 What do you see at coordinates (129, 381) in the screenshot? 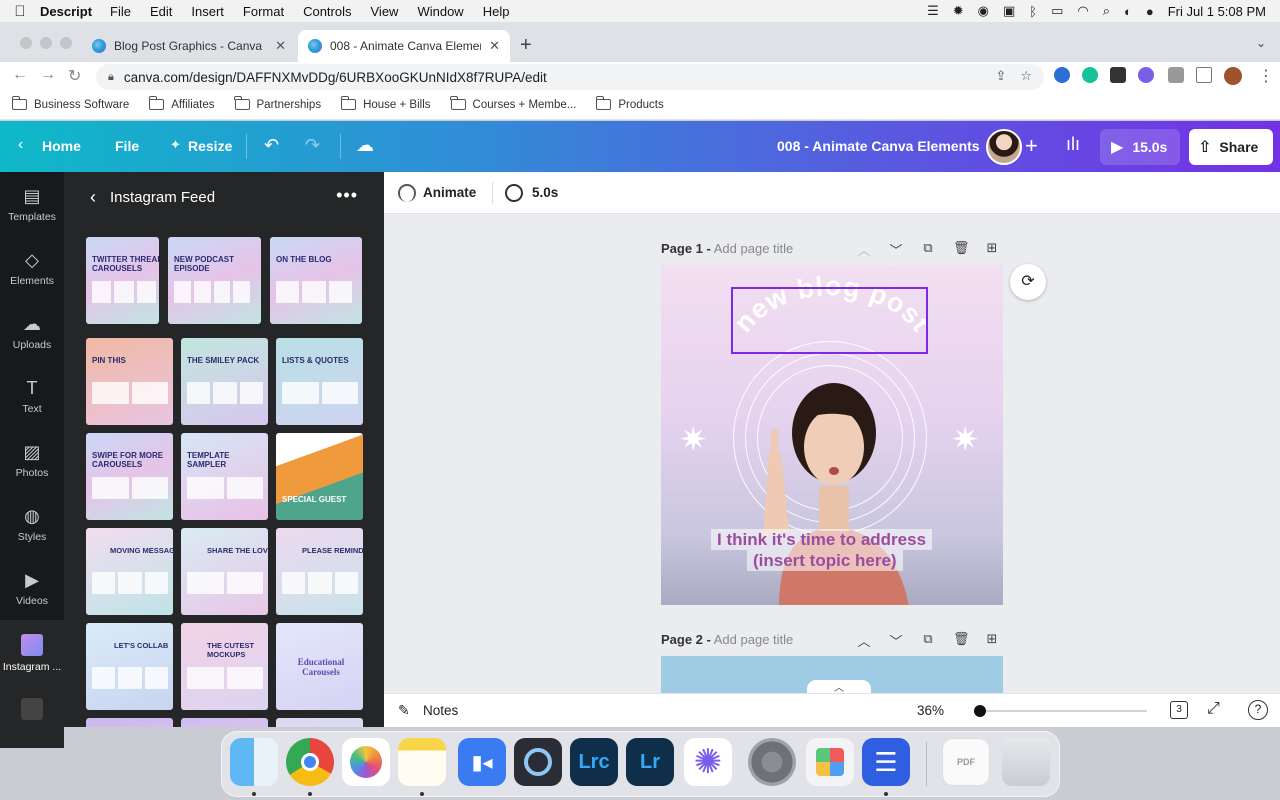
I see `template-thumbnail: PIN THIS` at bounding box center [129, 381].